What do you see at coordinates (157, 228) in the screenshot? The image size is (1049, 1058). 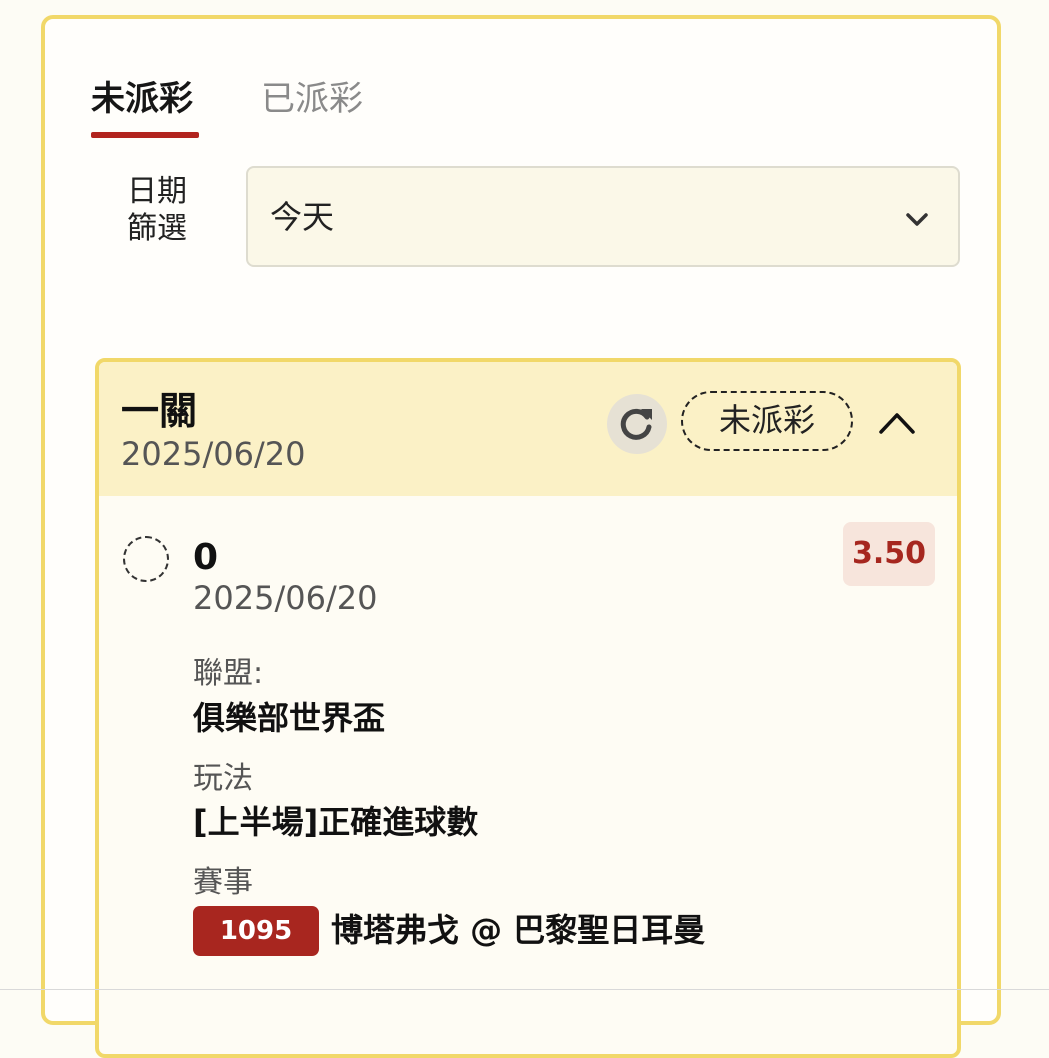 I see `date-filter-label-line2: 篩選` at bounding box center [157, 228].